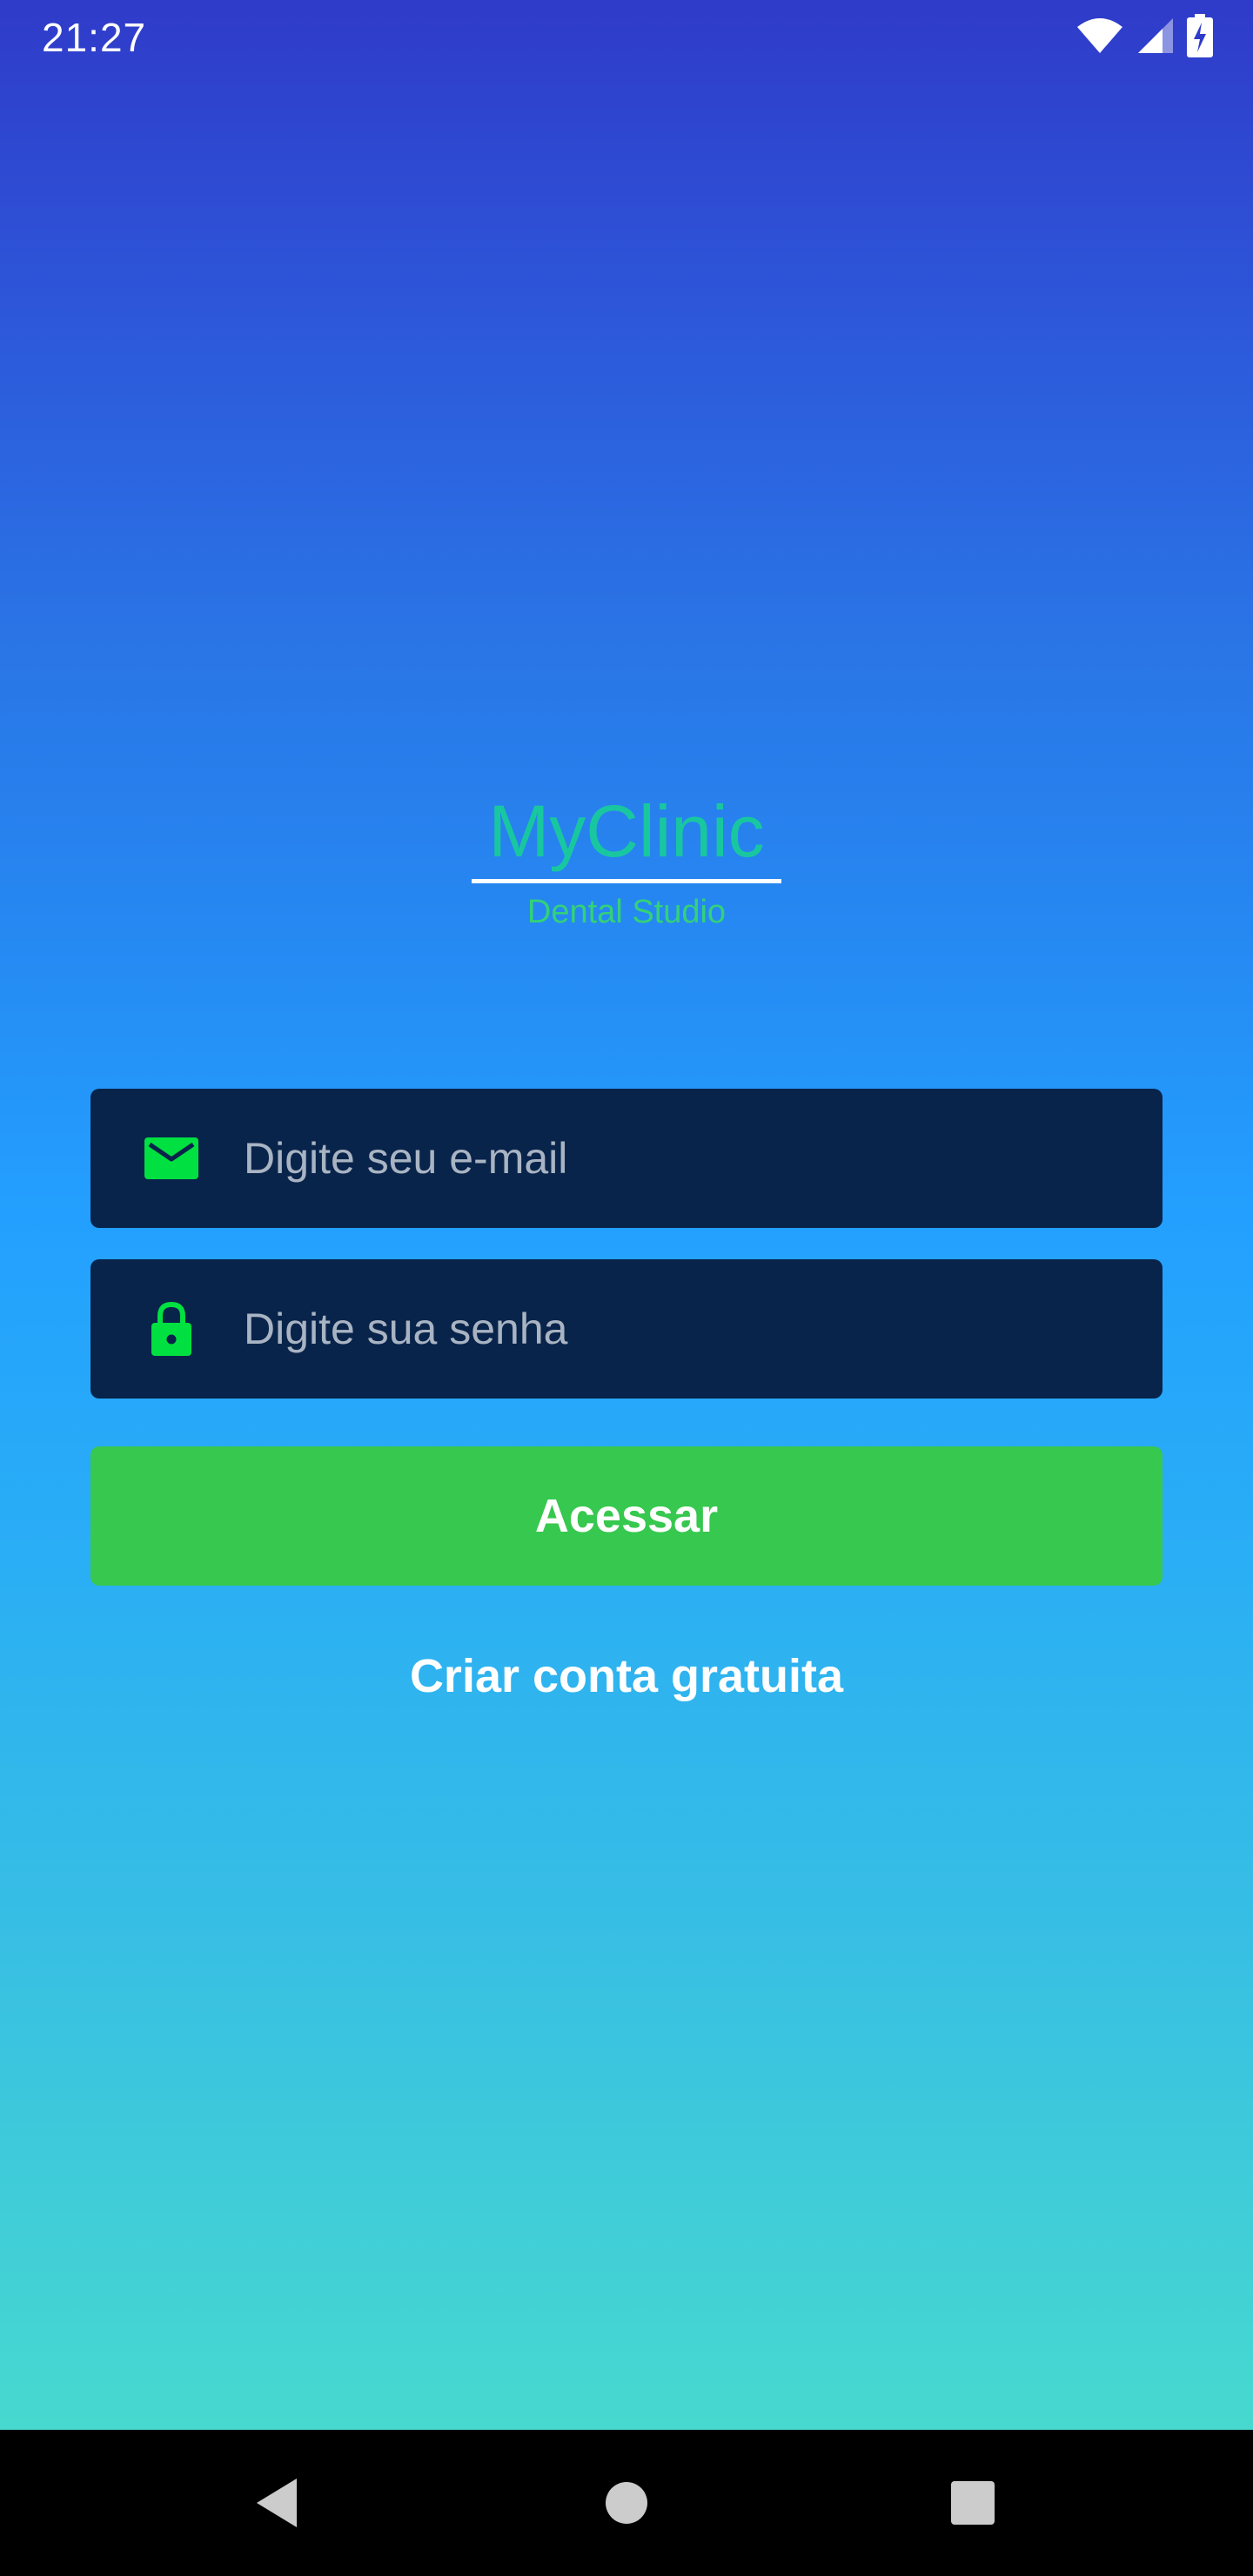  I want to click on logo-underline, so click(626, 881).